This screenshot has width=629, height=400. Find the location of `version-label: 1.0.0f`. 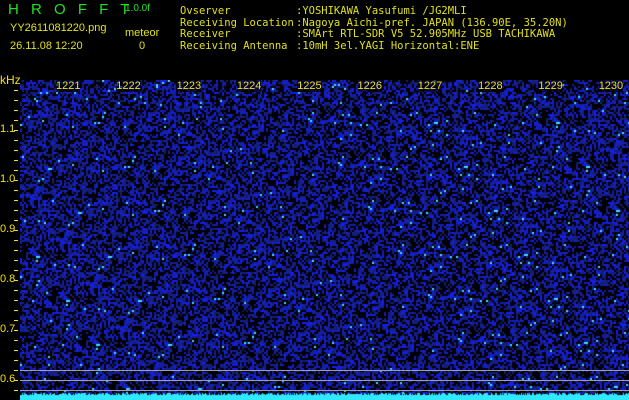

version-label: 1.0.0f is located at coordinates (138, 8).